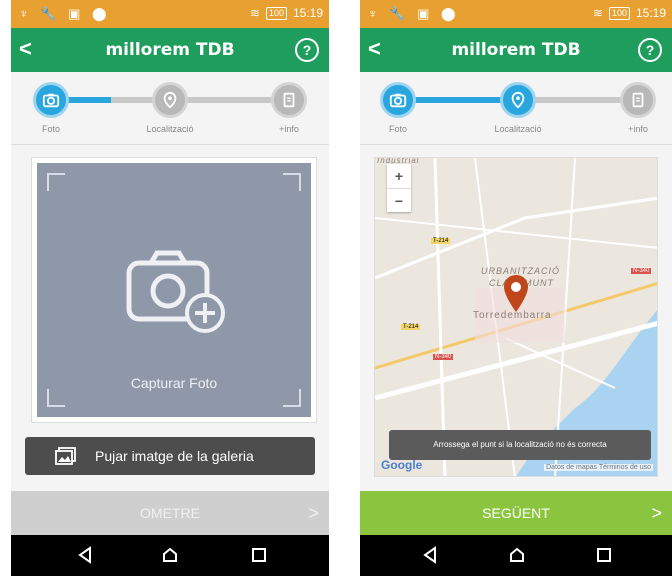 The width and height of the screenshot is (672, 576). I want to click on skip-button: OMETRE >, so click(170, 513).